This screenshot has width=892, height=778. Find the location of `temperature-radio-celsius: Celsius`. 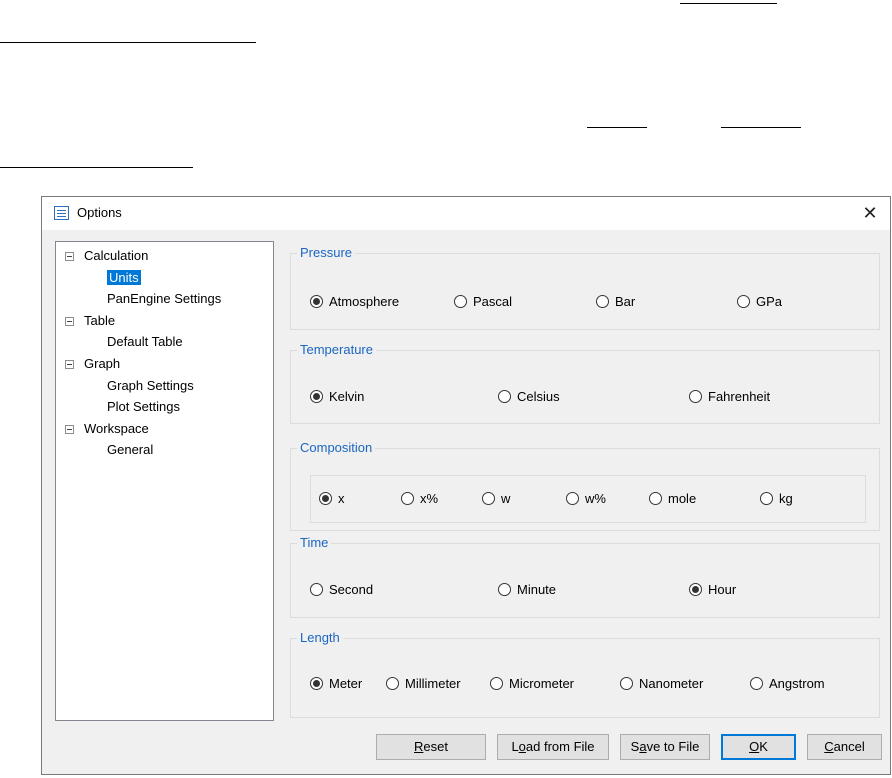

temperature-radio-celsius: Celsius is located at coordinates (529, 397).